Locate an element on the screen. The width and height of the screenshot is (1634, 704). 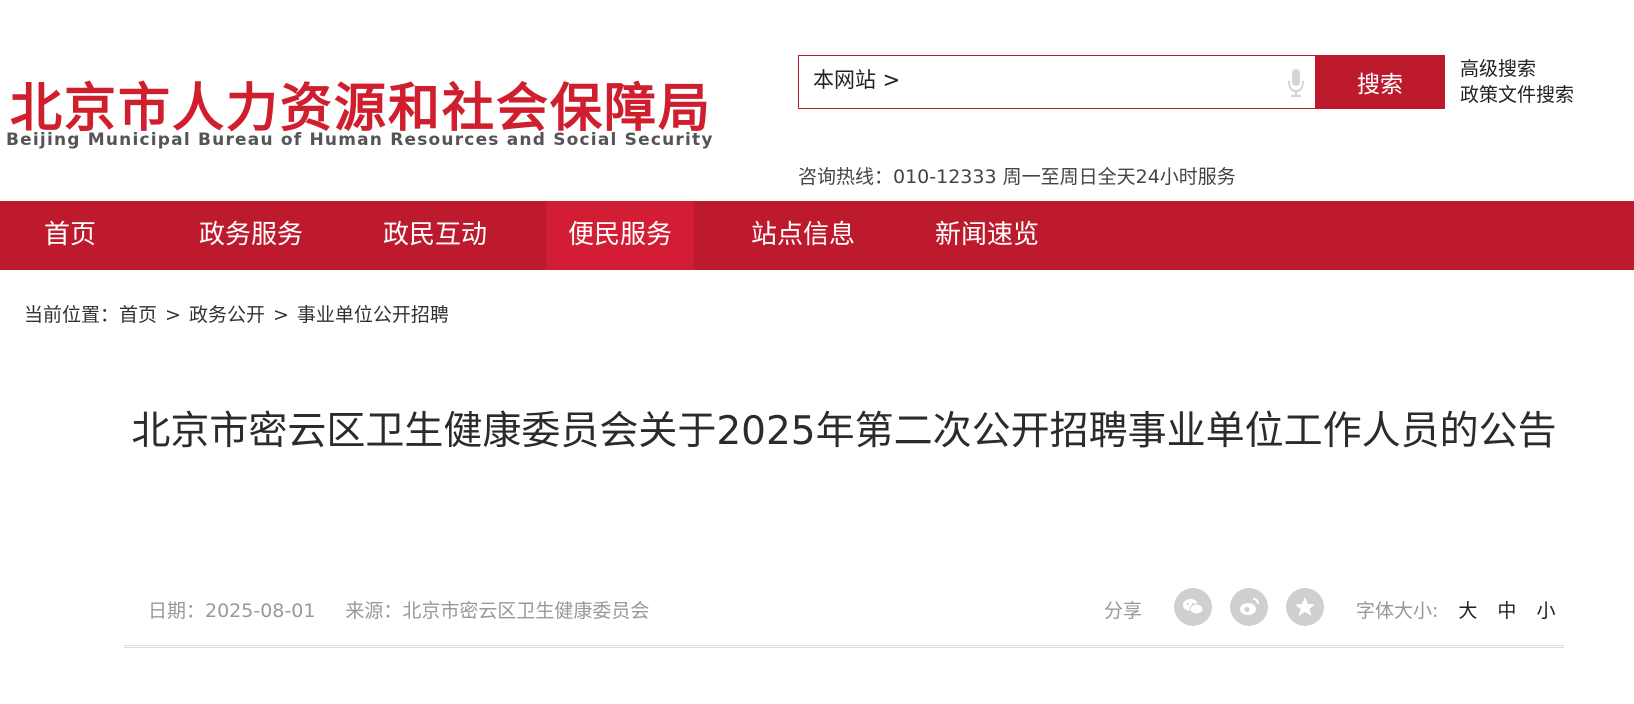
search-button: 搜索 is located at coordinates (1380, 82).